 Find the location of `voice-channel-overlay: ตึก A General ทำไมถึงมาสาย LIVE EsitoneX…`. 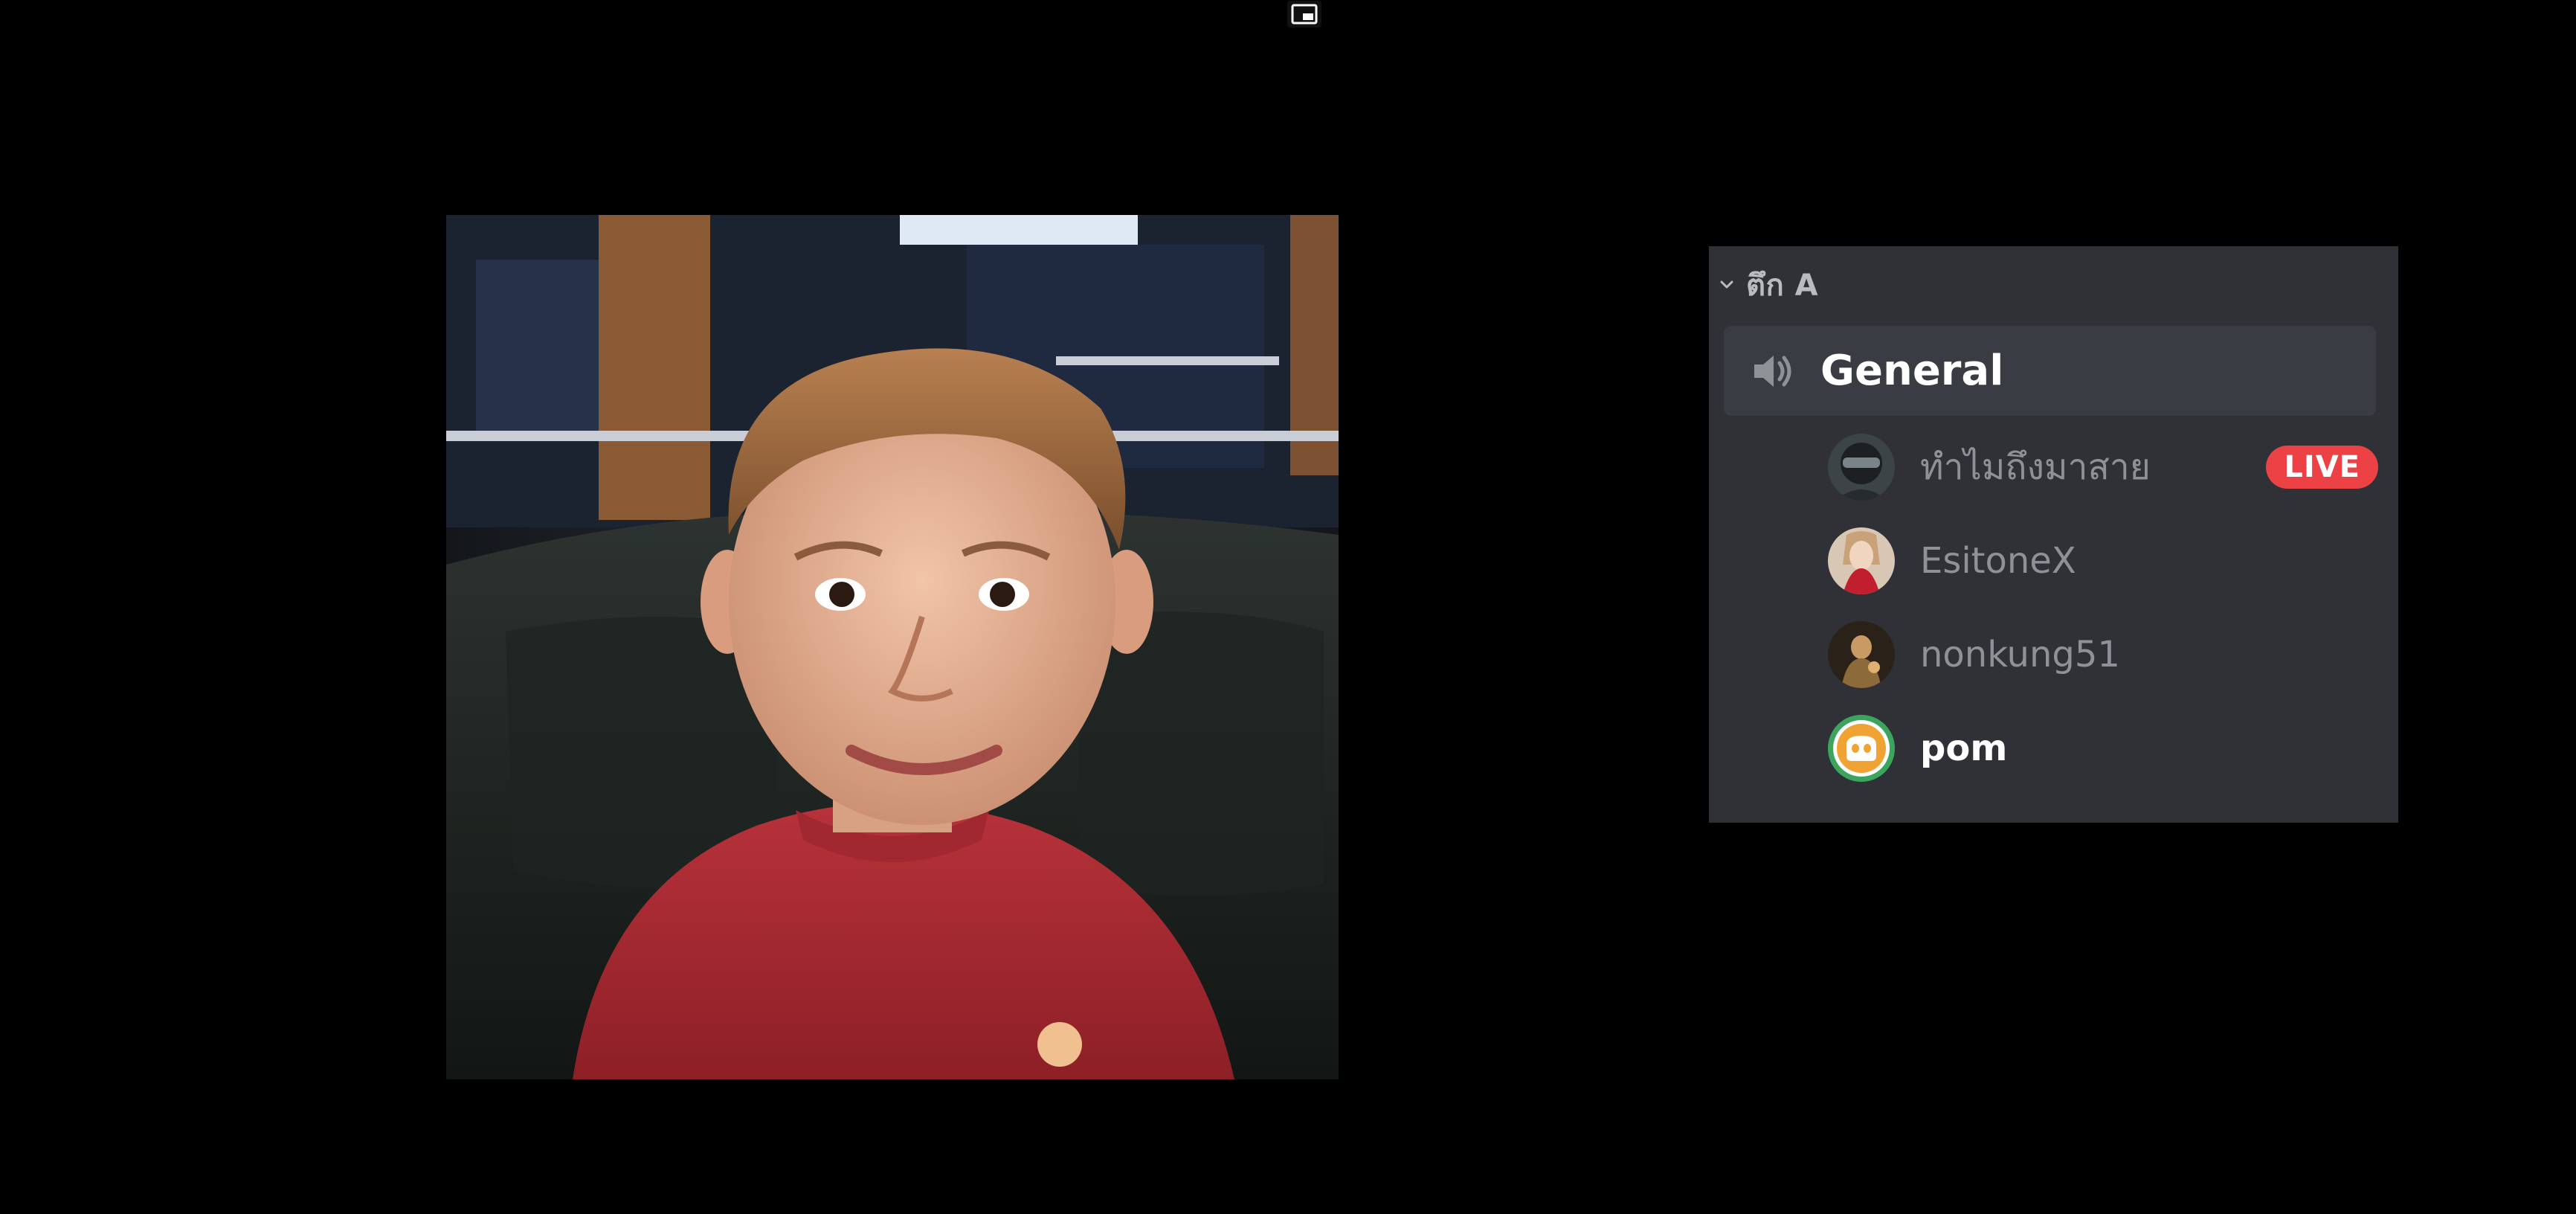

voice-channel-overlay: ตึก A General ทำไมถึงมาสาย LIVE EsitoneX… is located at coordinates (2053, 534).